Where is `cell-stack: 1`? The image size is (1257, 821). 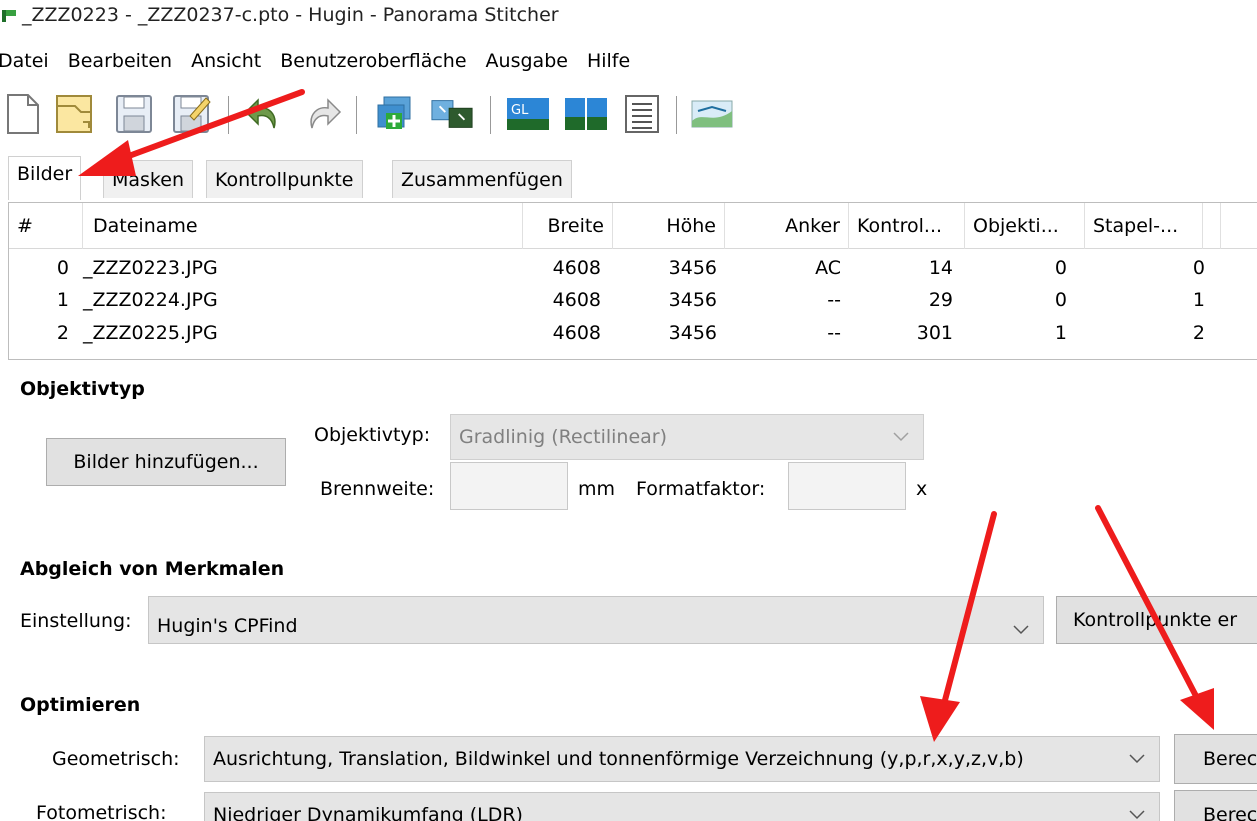 cell-stack: 1 is located at coordinates (1198, 300).